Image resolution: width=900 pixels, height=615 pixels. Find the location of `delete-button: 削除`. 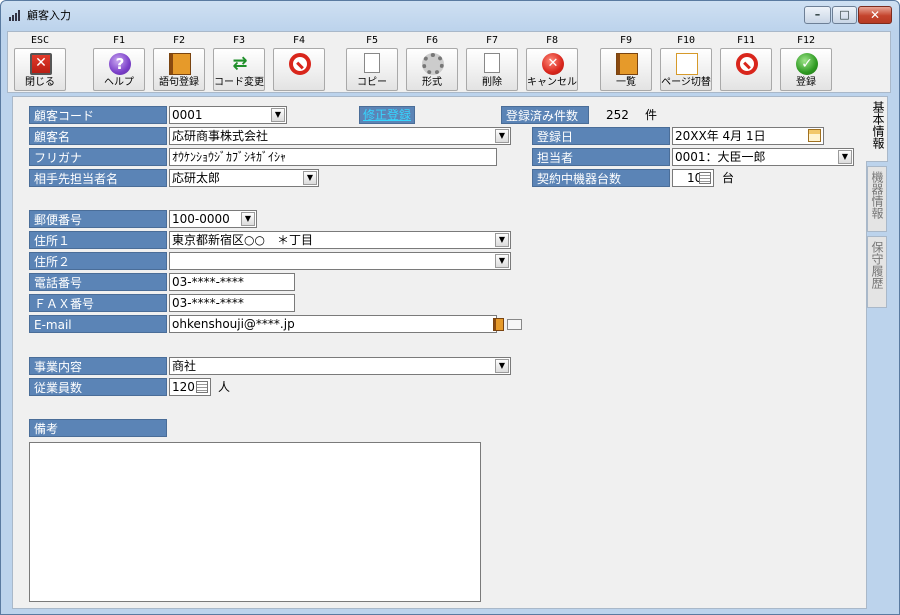

delete-button: 削除 is located at coordinates (492, 69).